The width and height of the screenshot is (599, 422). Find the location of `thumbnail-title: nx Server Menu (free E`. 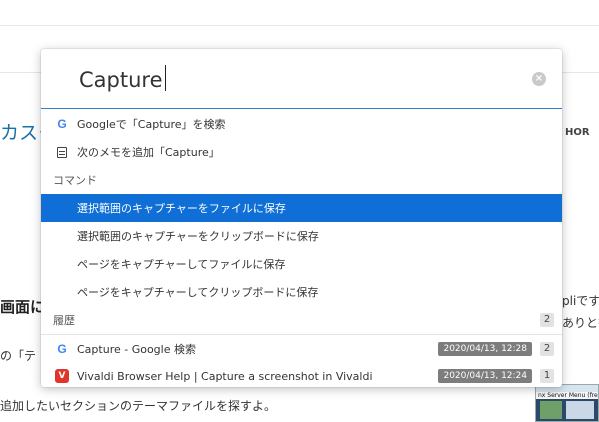

thumbnail-title: nx Server Menu (free E is located at coordinates (567, 395).